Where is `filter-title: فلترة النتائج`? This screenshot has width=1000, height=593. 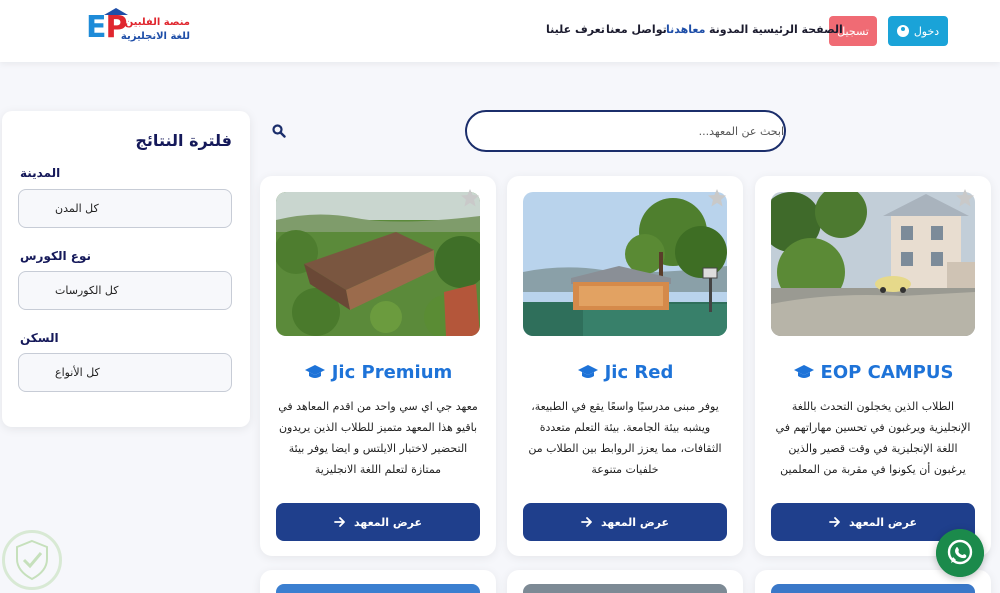 filter-title: فلترة النتائج is located at coordinates (183, 140).